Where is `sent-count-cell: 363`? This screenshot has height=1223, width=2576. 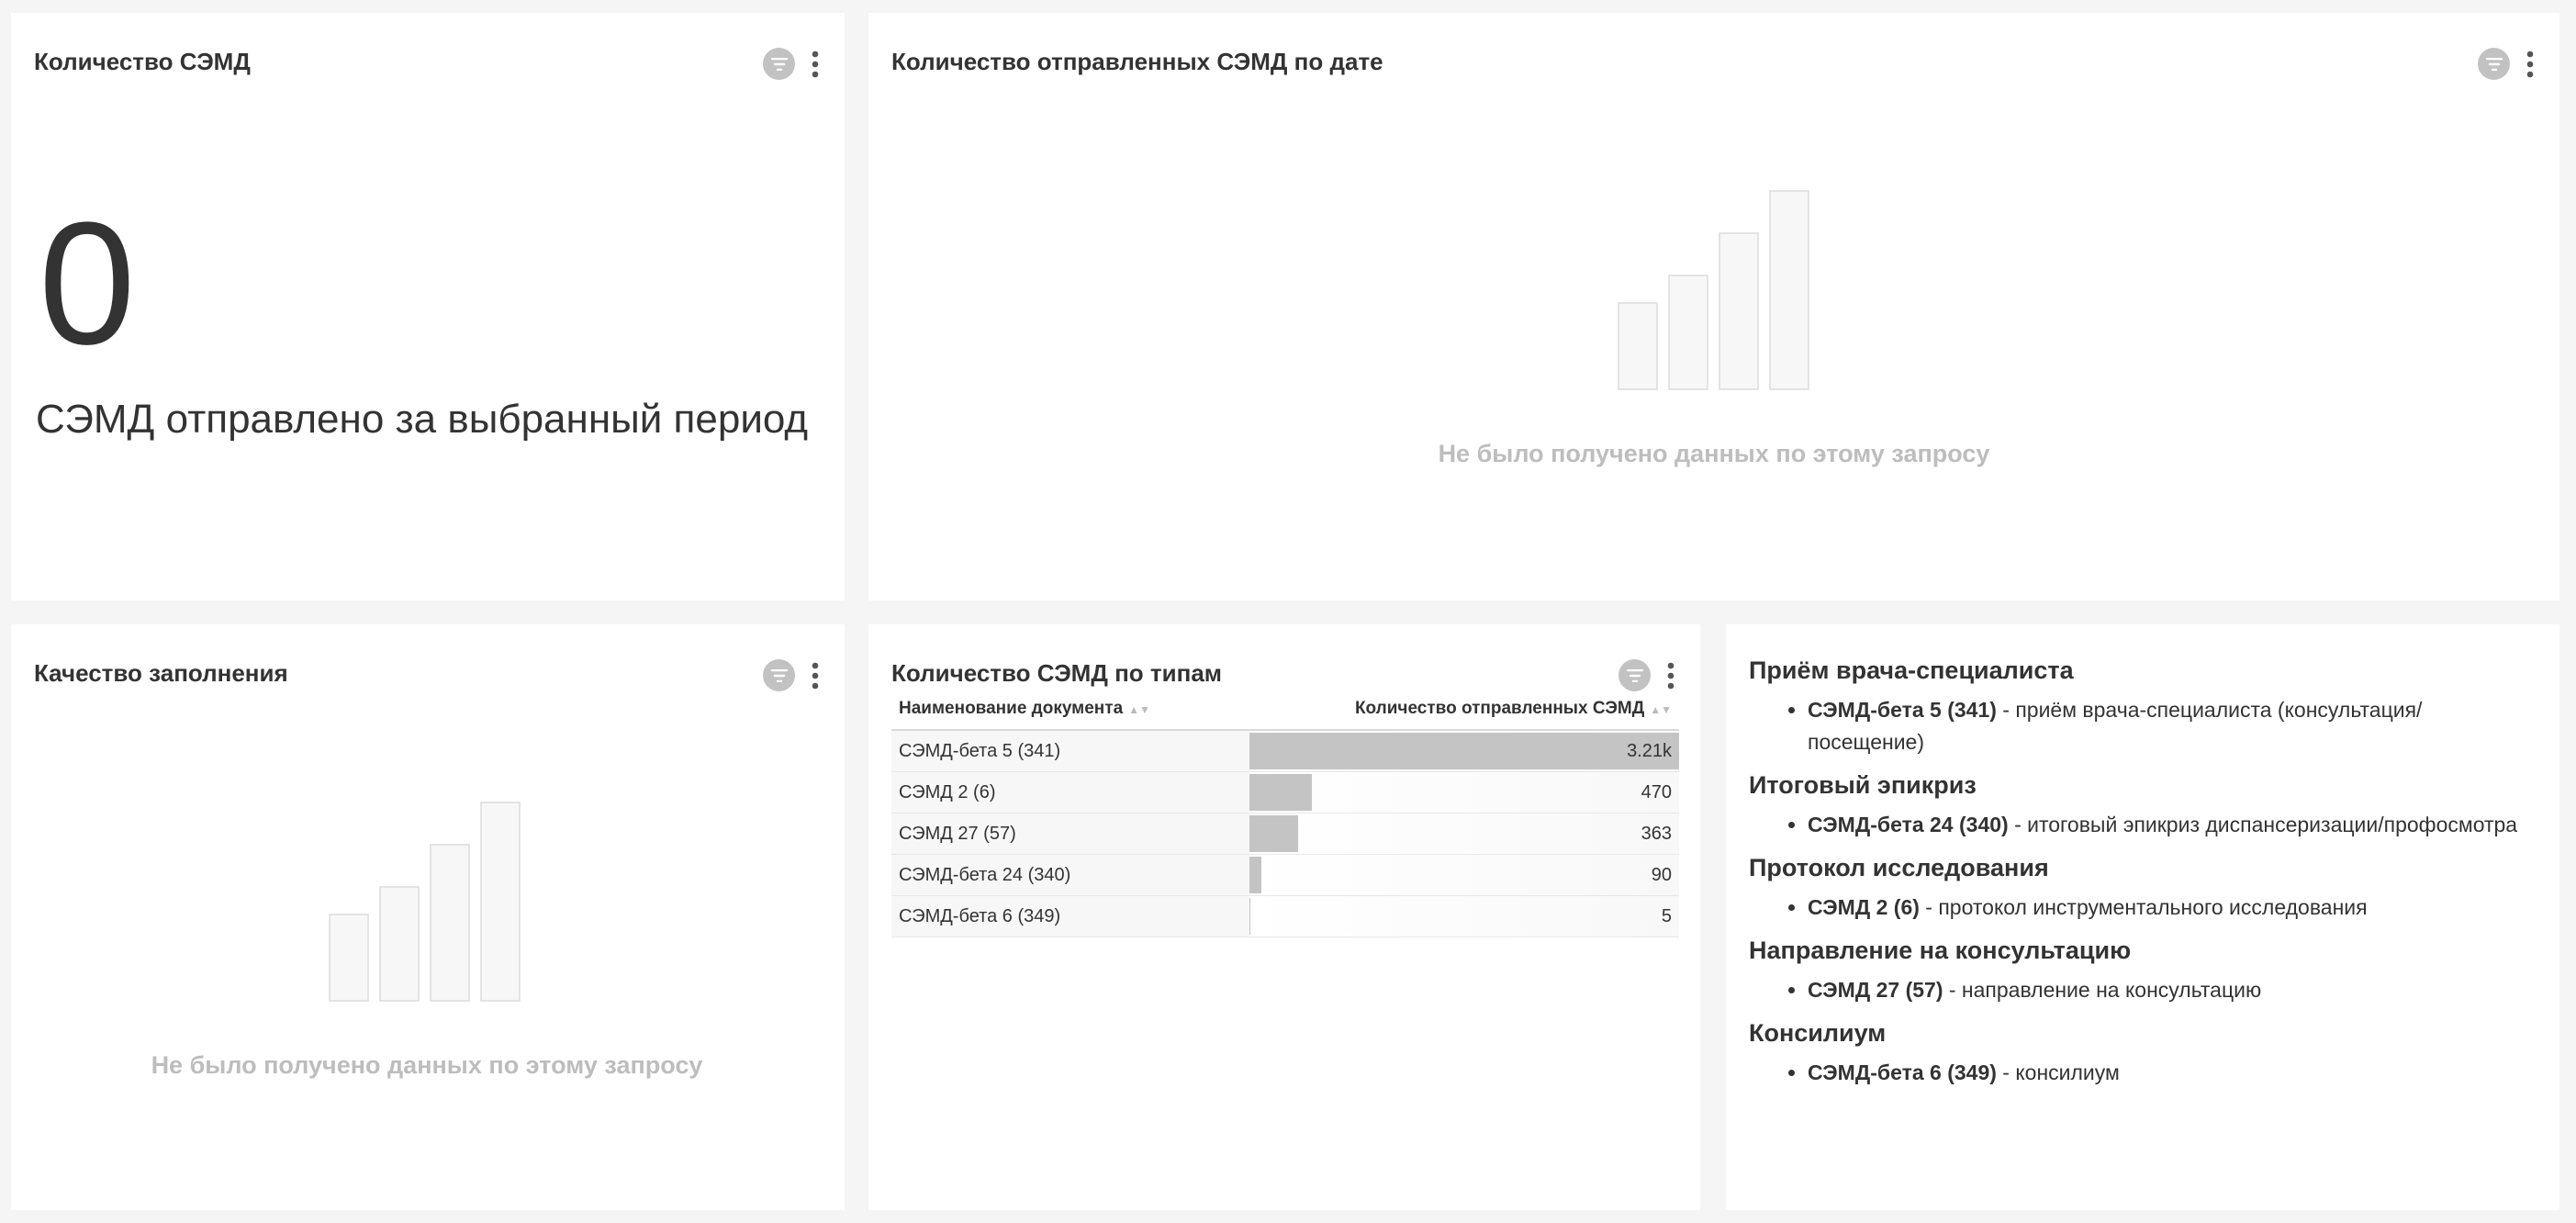 sent-count-cell: 363 is located at coordinates (1464, 834).